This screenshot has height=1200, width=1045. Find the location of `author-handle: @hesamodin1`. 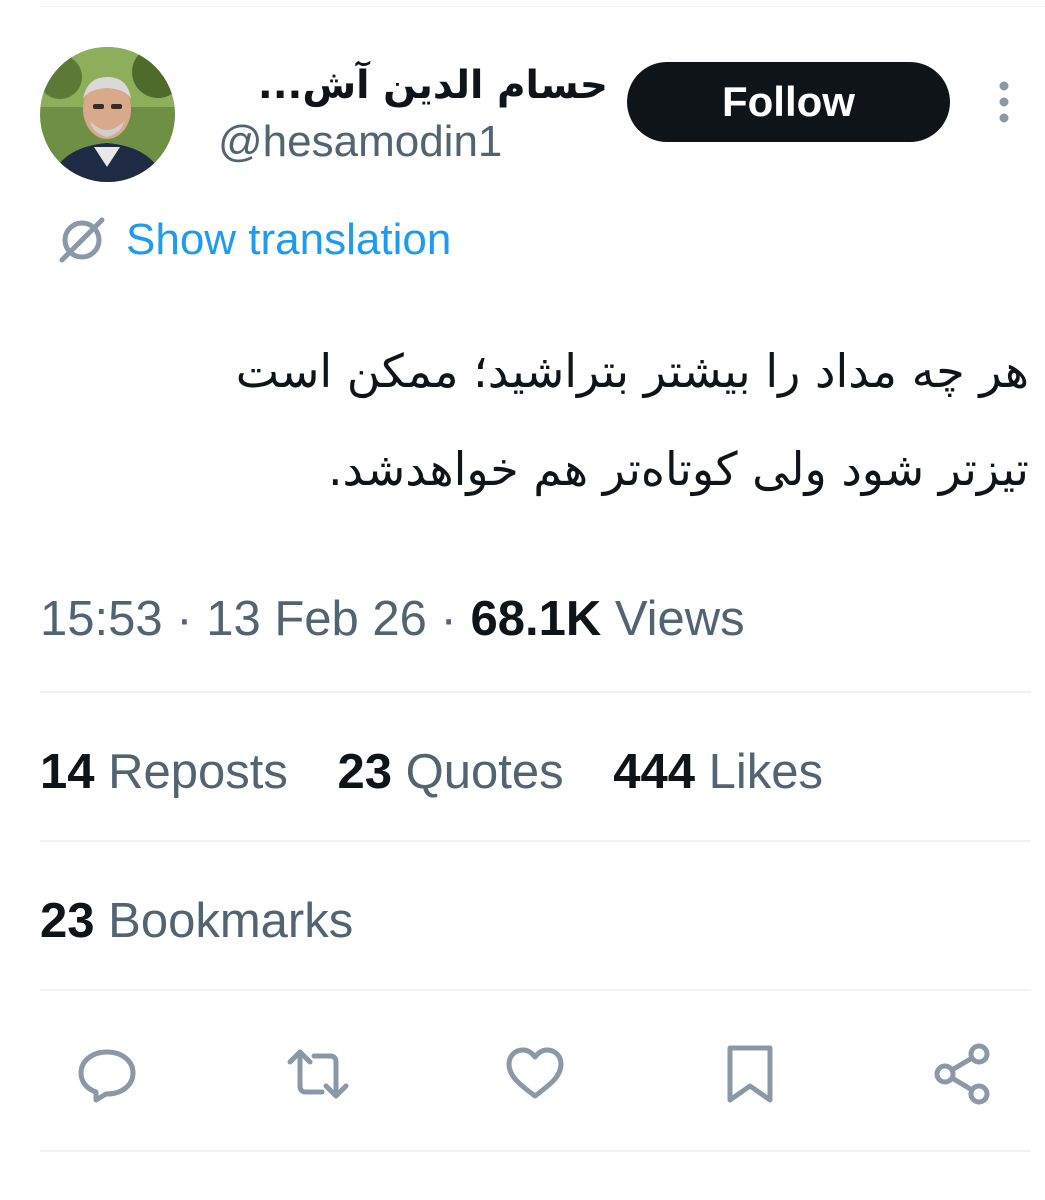

author-handle: @hesamodin1 is located at coordinates (413, 142).